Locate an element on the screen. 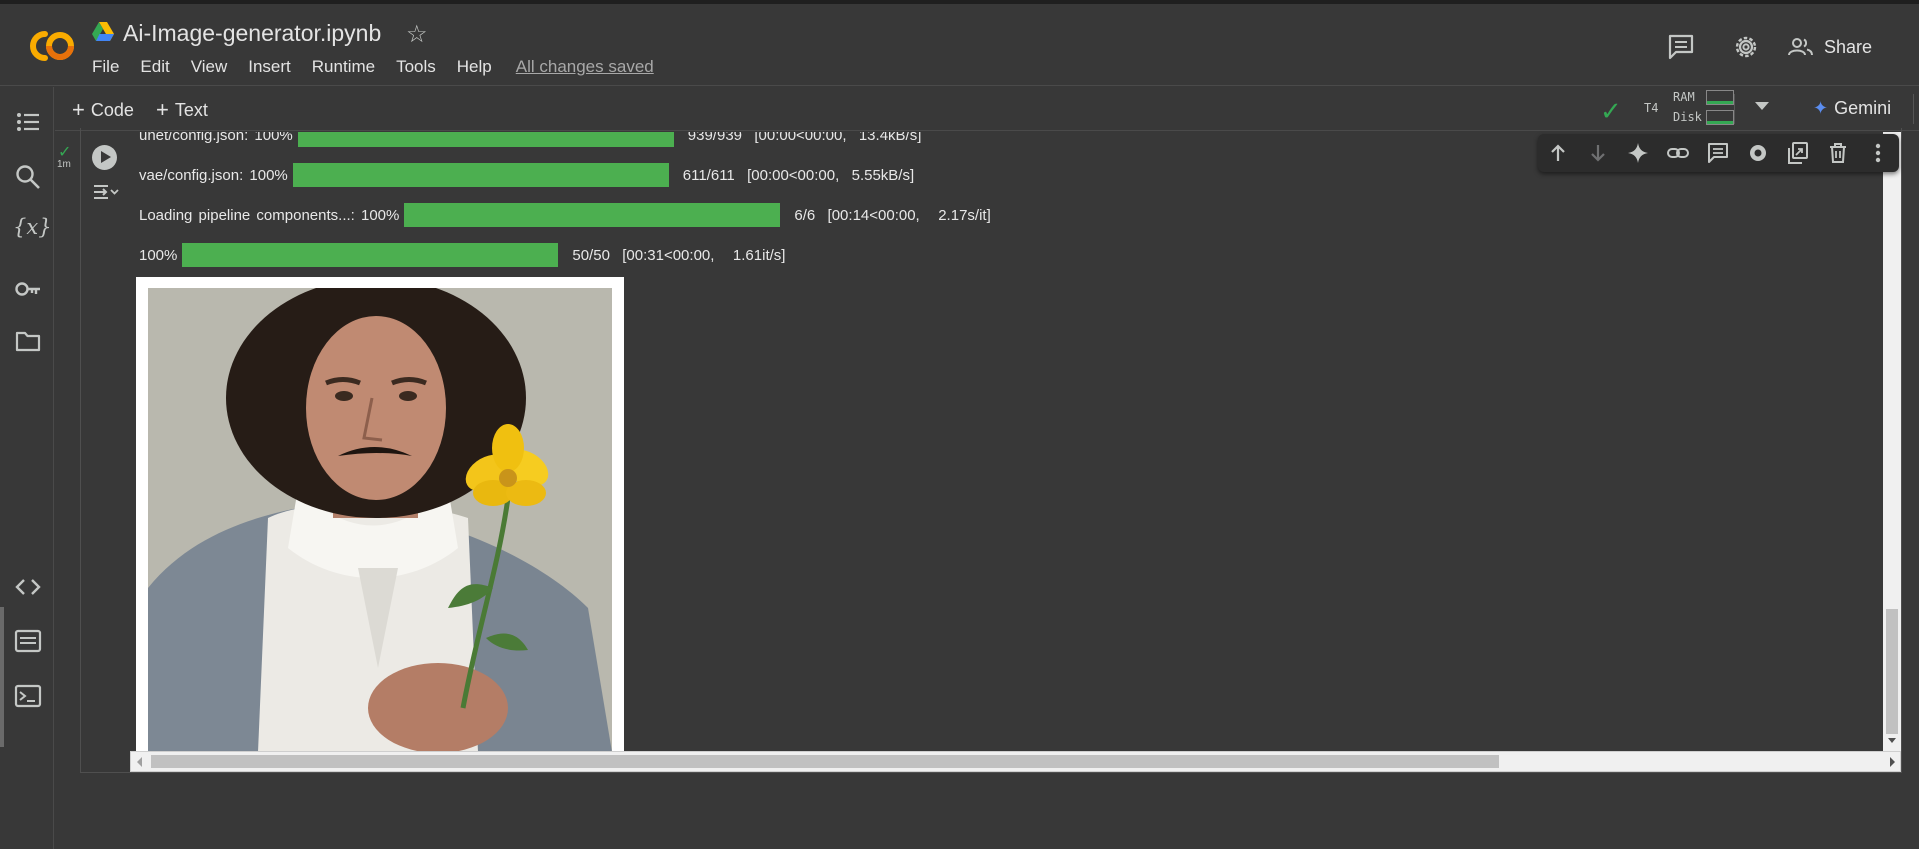 The width and height of the screenshot is (1919, 849). progress-stats: 6/6 [00:14<00:00, 2.17s/it] is located at coordinates (892, 215).